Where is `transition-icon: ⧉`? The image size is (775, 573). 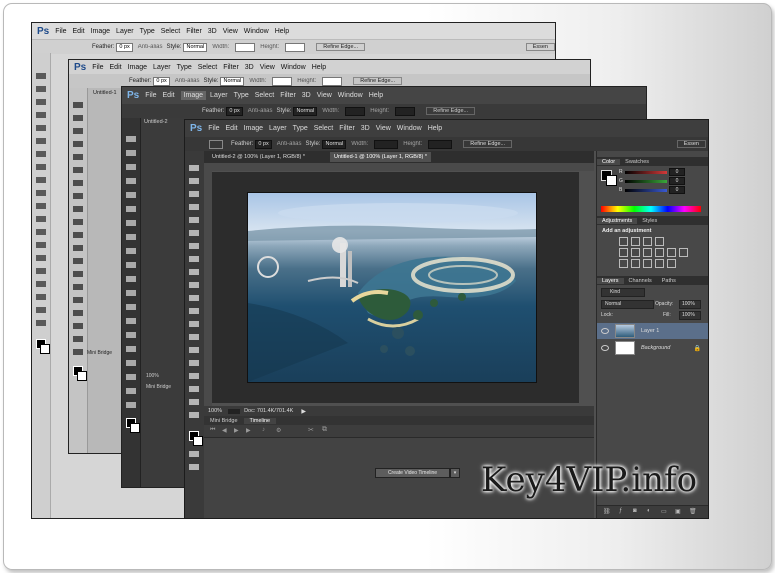 transition-icon: ⧉ is located at coordinates (324, 430).